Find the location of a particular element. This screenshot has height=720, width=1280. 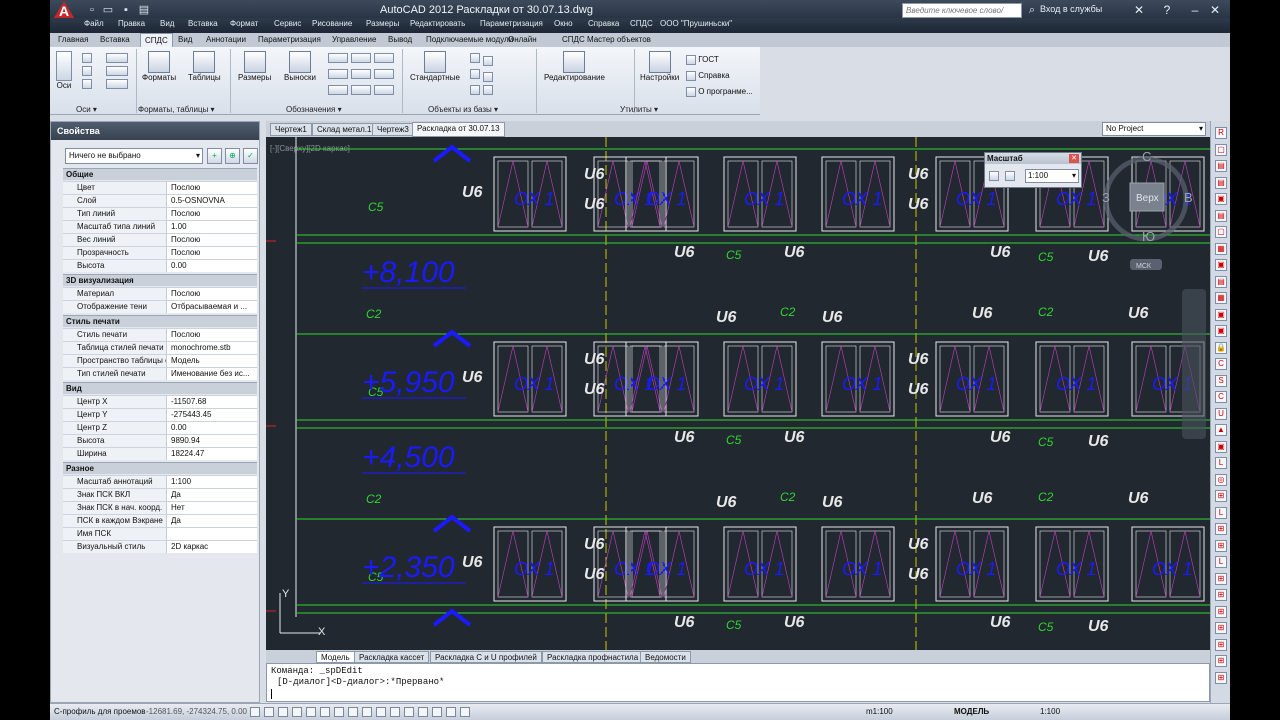

toggle-pickadd-icon: + is located at coordinates (214, 156).